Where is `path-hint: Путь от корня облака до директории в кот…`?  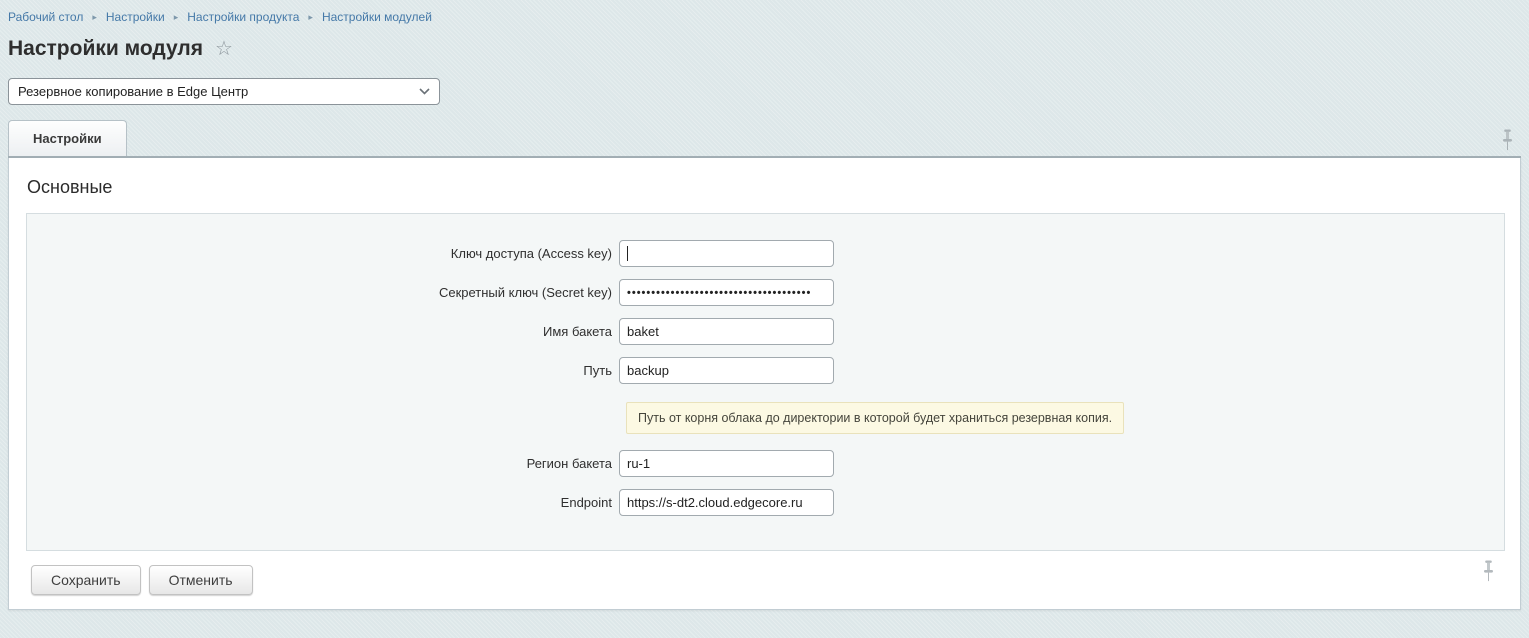
path-hint: Путь от корня облака до директории в кот… is located at coordinates (875, 418).